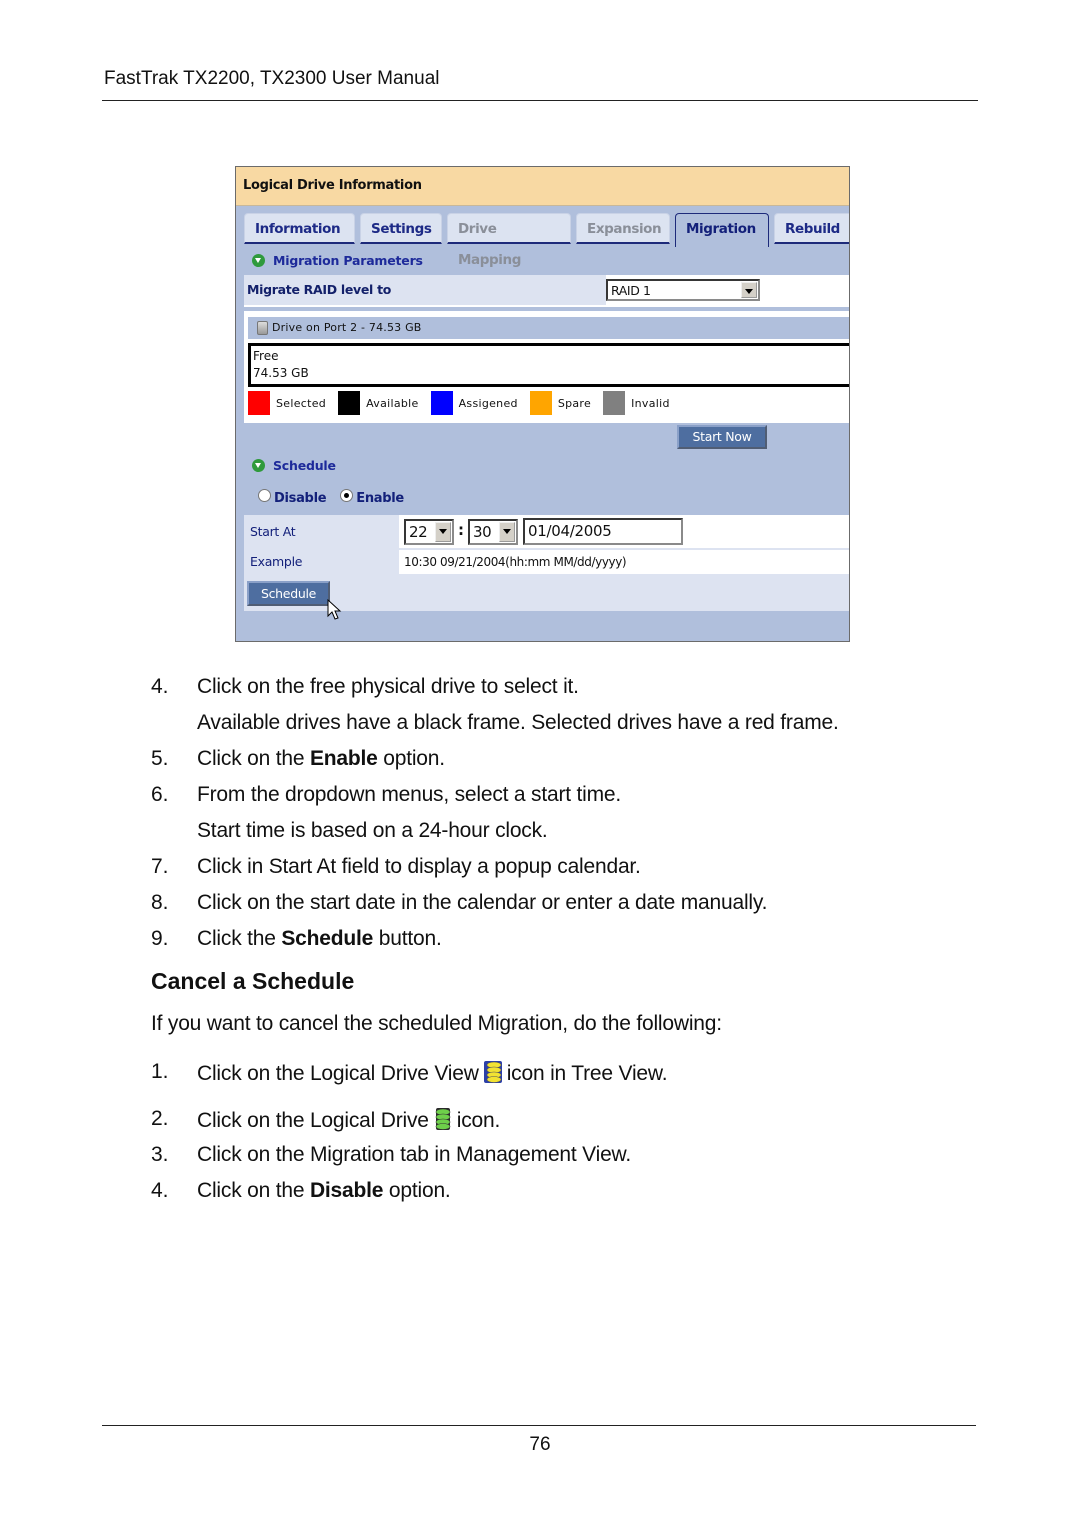  Describe the element at coordinates (492, 1072) in the screenshot. I see `logical-drive-view-icon` at that location.